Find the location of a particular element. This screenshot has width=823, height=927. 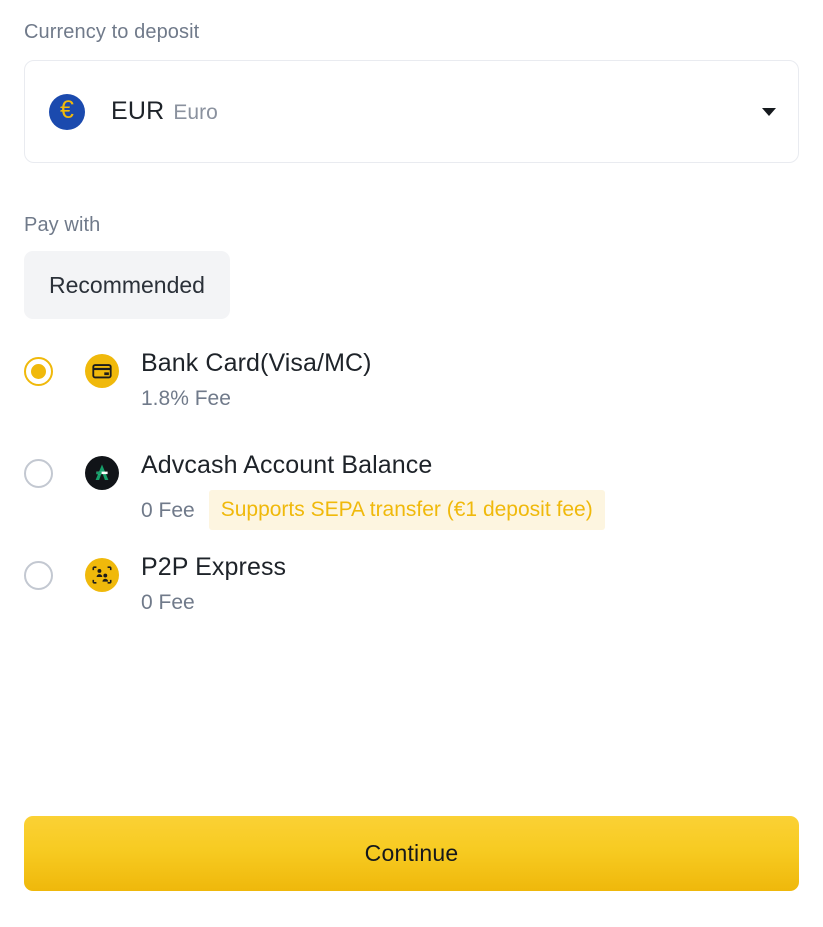

payment-method-p2p-express: P2P Express 0 Fee is located at coordinates (411, 596).